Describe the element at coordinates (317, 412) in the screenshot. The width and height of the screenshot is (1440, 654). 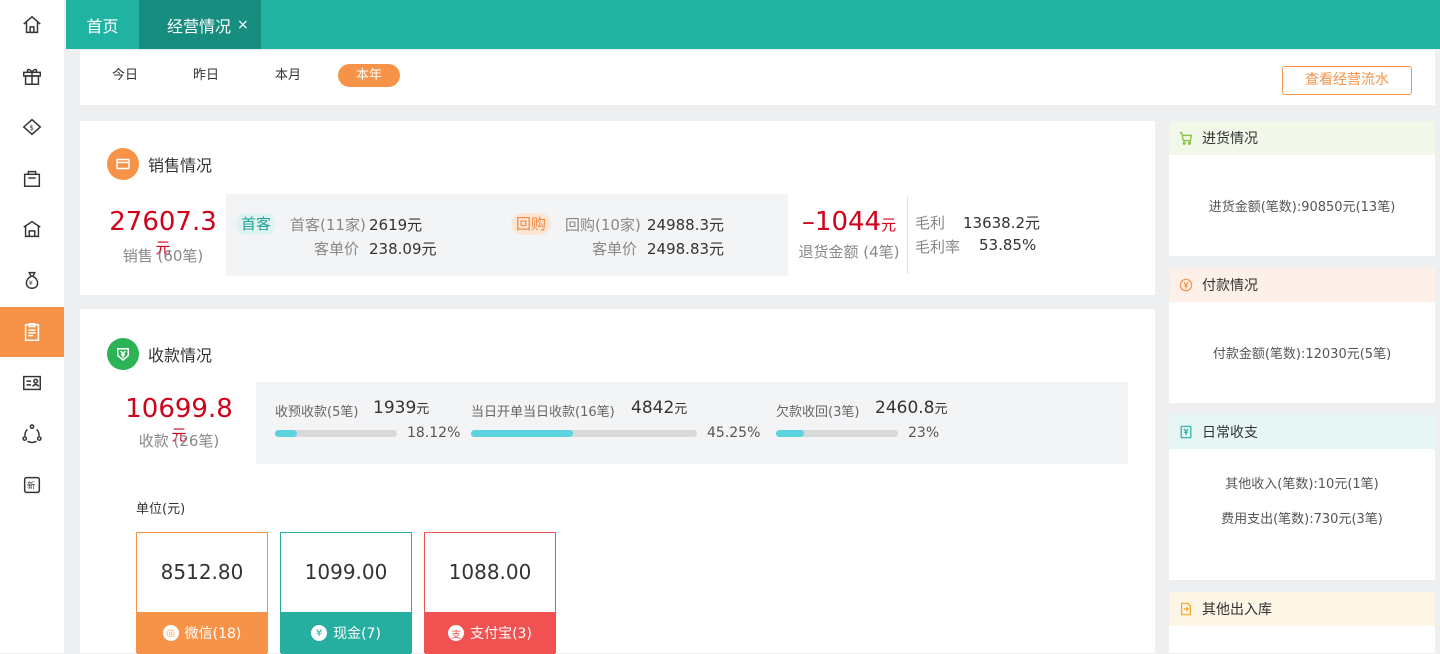
I see `prepaid-label: 收预收款(5笔)` at that location.